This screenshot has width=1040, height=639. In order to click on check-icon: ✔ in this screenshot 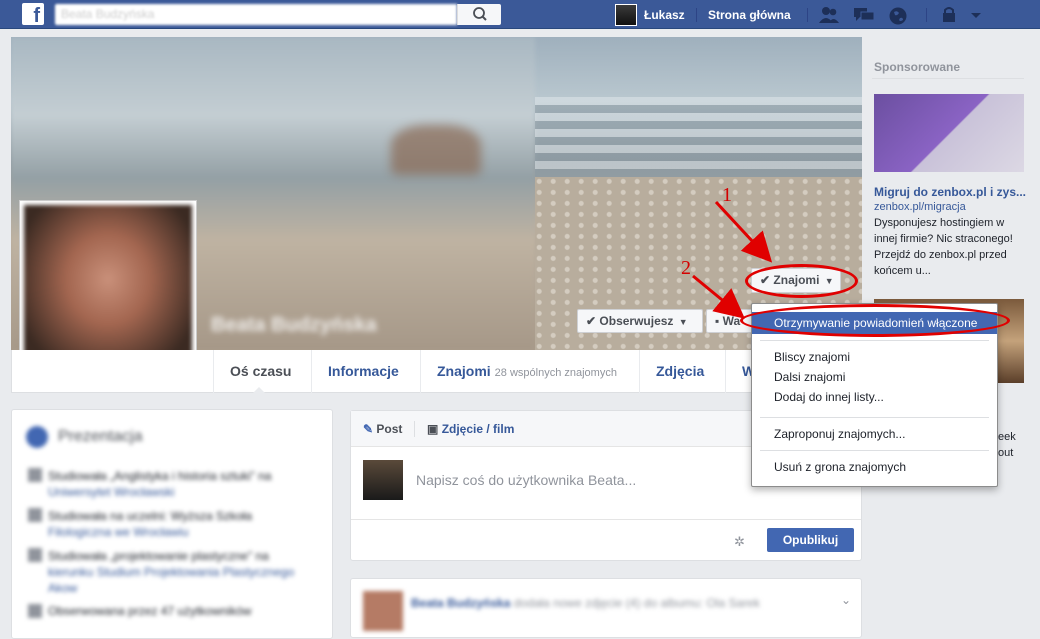, I will do `click(591, 321)`.